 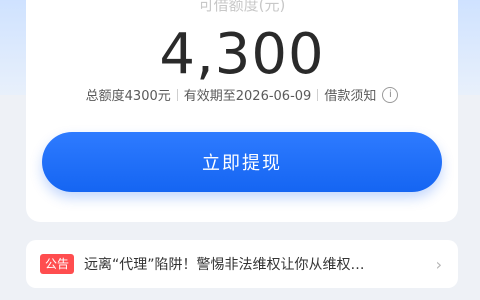 I want to click on validity-text: 有效期至2026-06-09, so click(x=247, y=96).